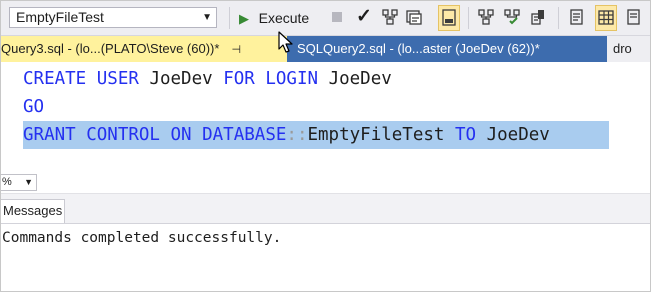  What do you see at coordinates (390, 17) in the screenshot?
I see `query-plan-icon` at bounding box center [390, 17].